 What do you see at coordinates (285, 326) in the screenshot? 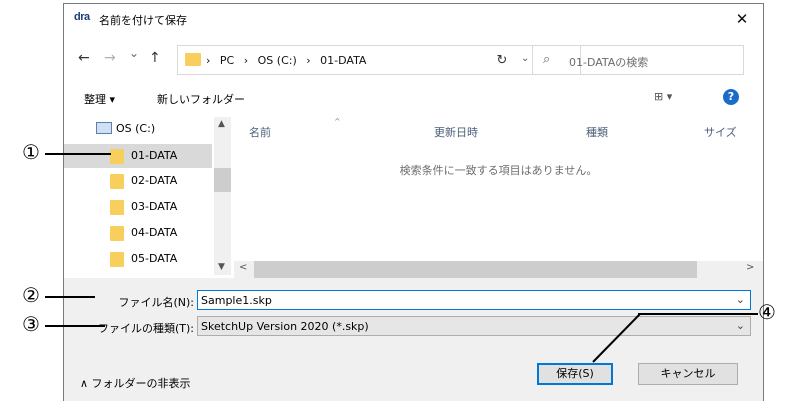
I see `filetype-value: SketchUp Version 2020 (*.skp)` at bounding box center [285, 326].